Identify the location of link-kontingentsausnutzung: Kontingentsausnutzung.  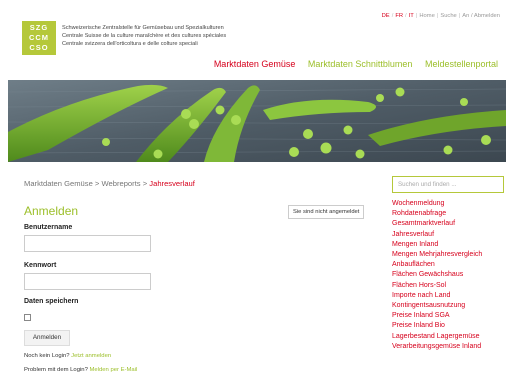
(437, 306).